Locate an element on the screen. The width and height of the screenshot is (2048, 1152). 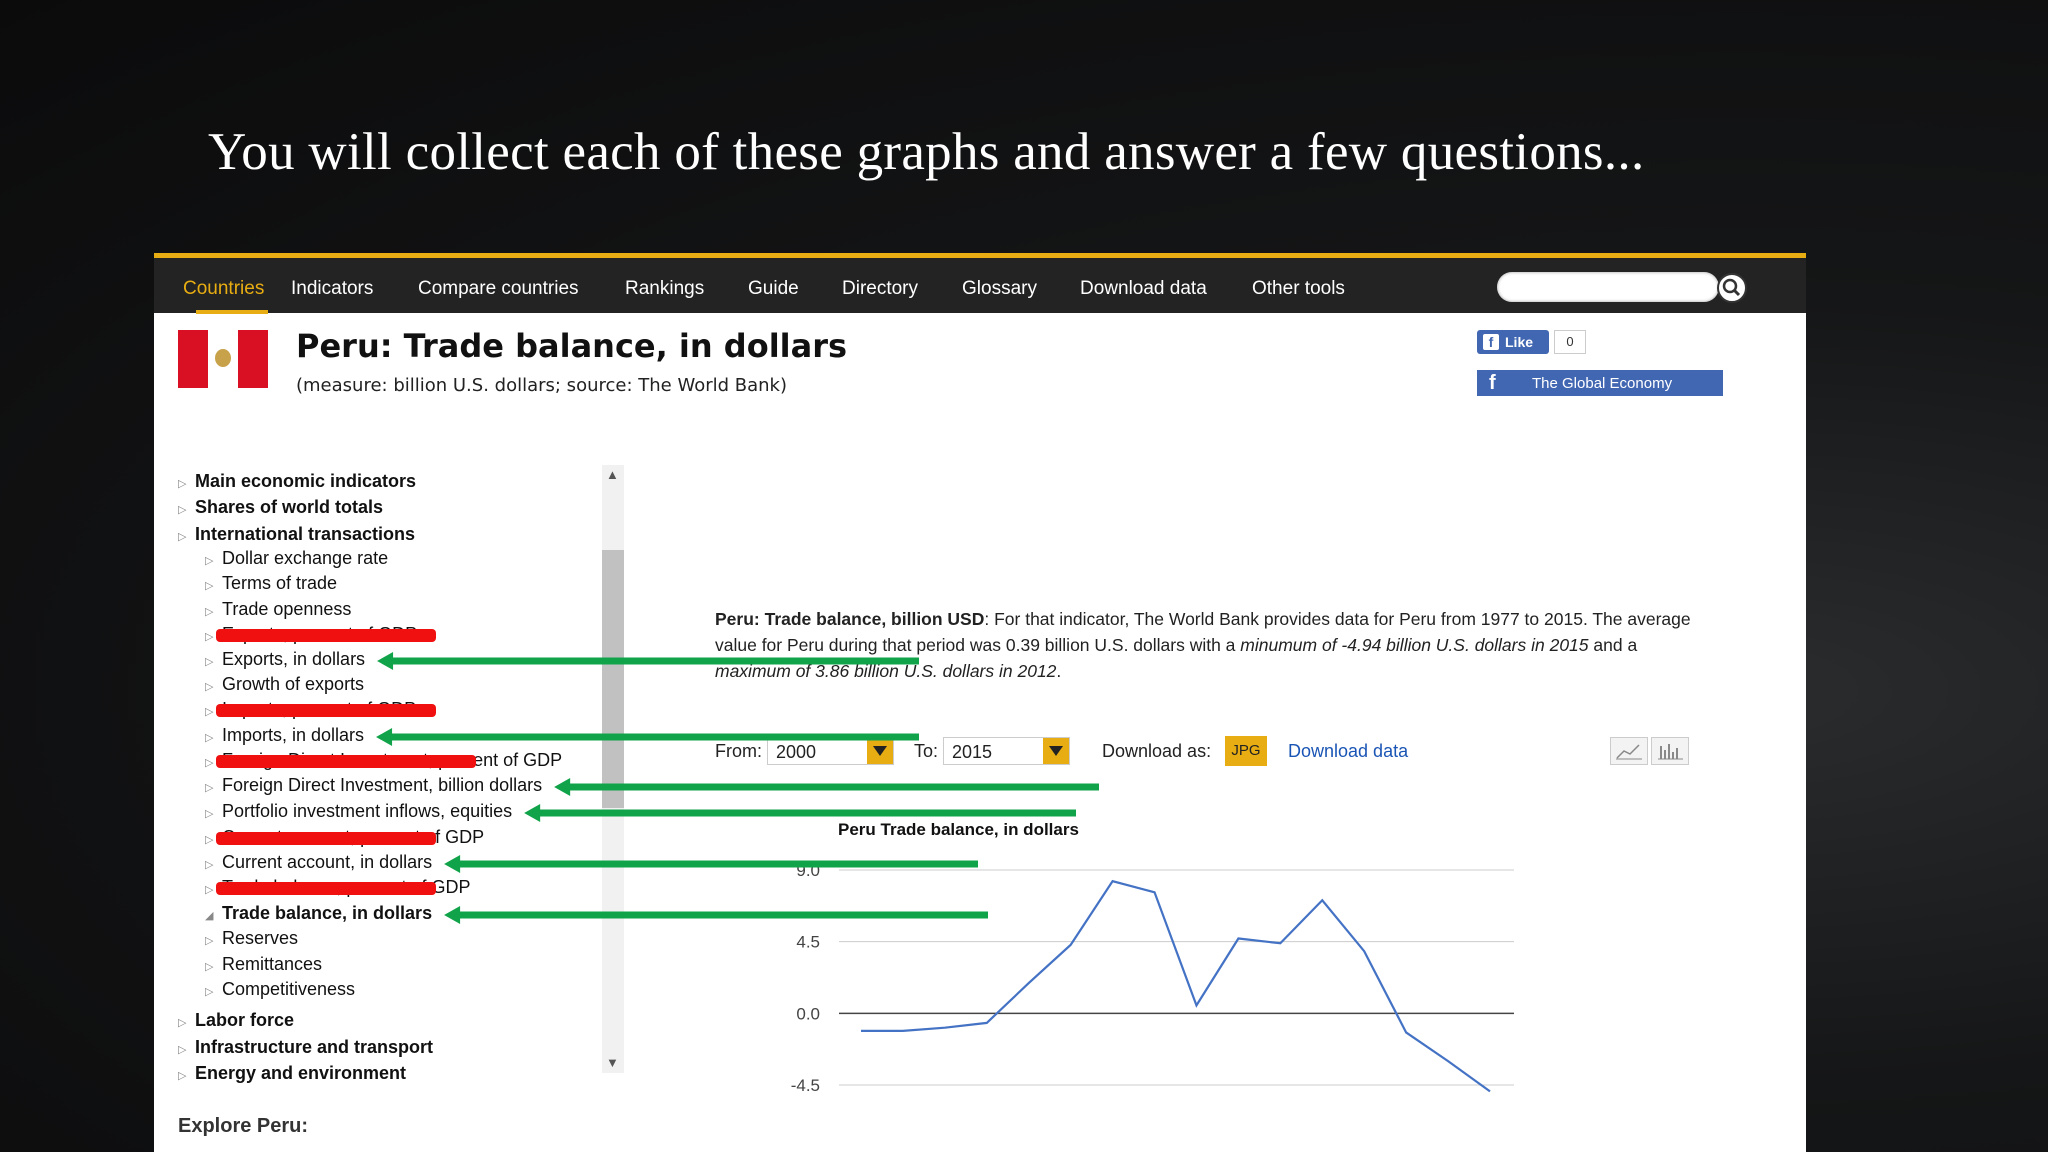
annotation-layer is located at coordinates (657, 776).